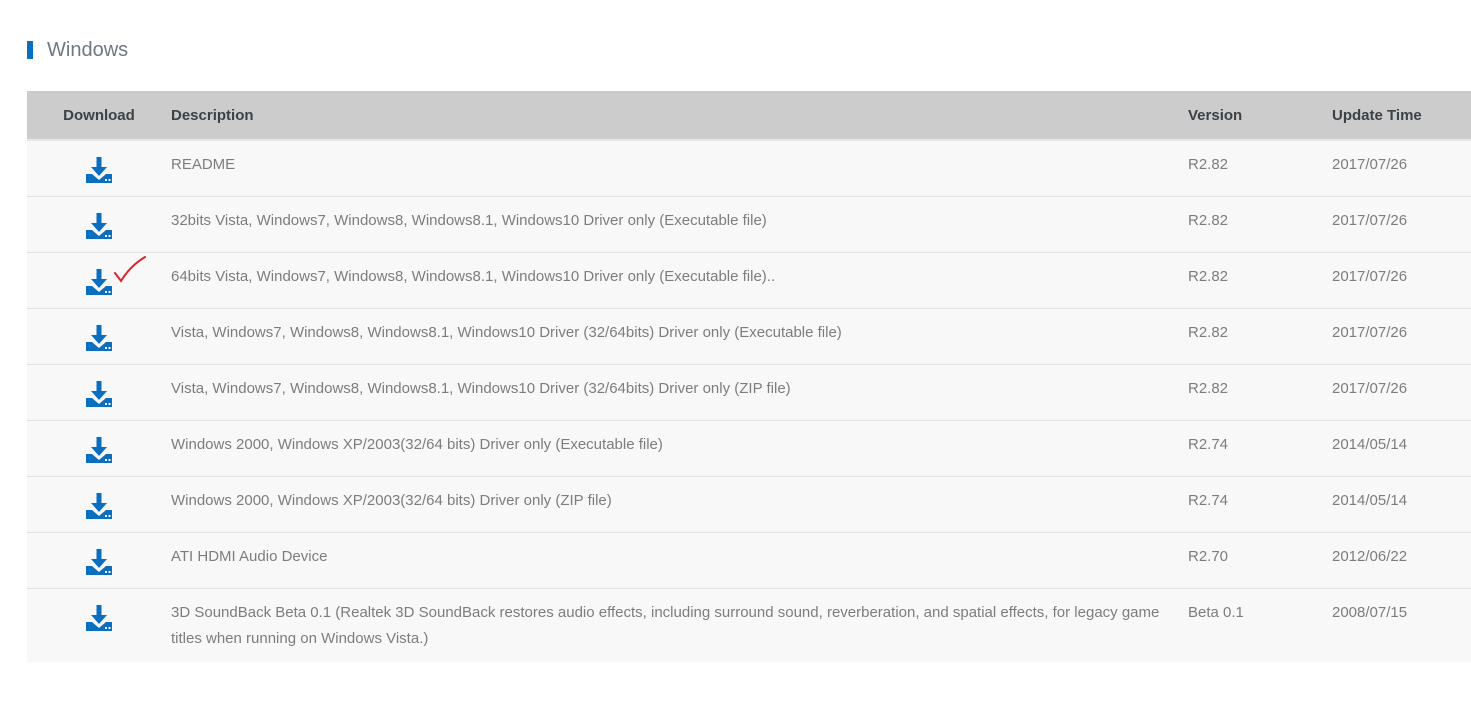 This screenshot has width=1471, height=726. What do you see at coordinates (130, 269) in the screenshot?
I see `red-check-mark-icon` at bounding box center [130, 269].